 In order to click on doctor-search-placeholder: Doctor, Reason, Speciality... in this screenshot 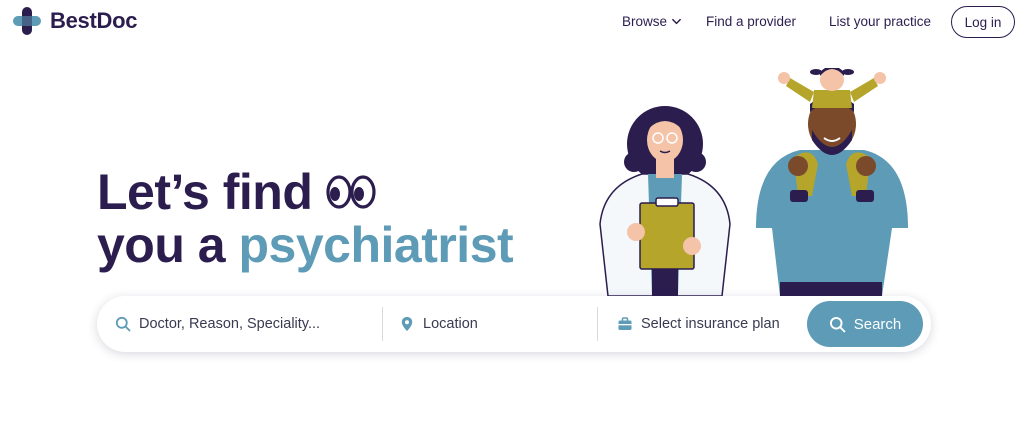, I will do `click(230, 324)`.